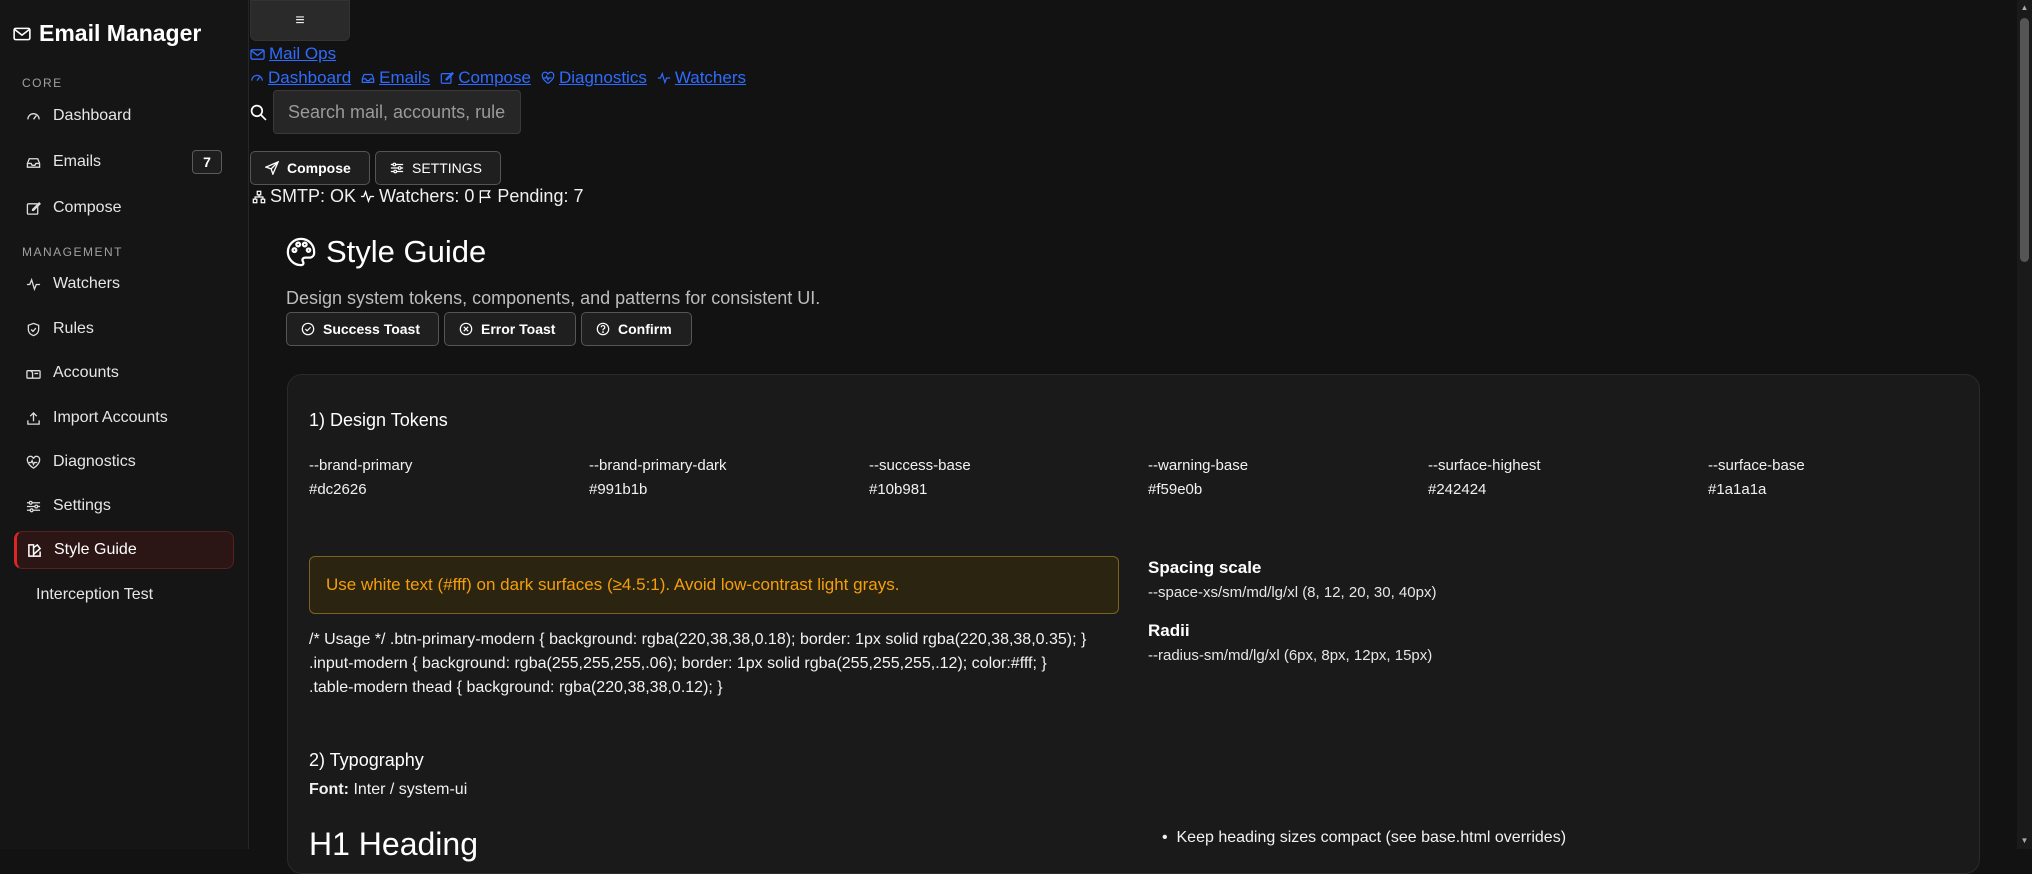 This screenshot has width=2032, height=874. I want to click on sidebar-item-emails: Emails 7, so click(124, 162).